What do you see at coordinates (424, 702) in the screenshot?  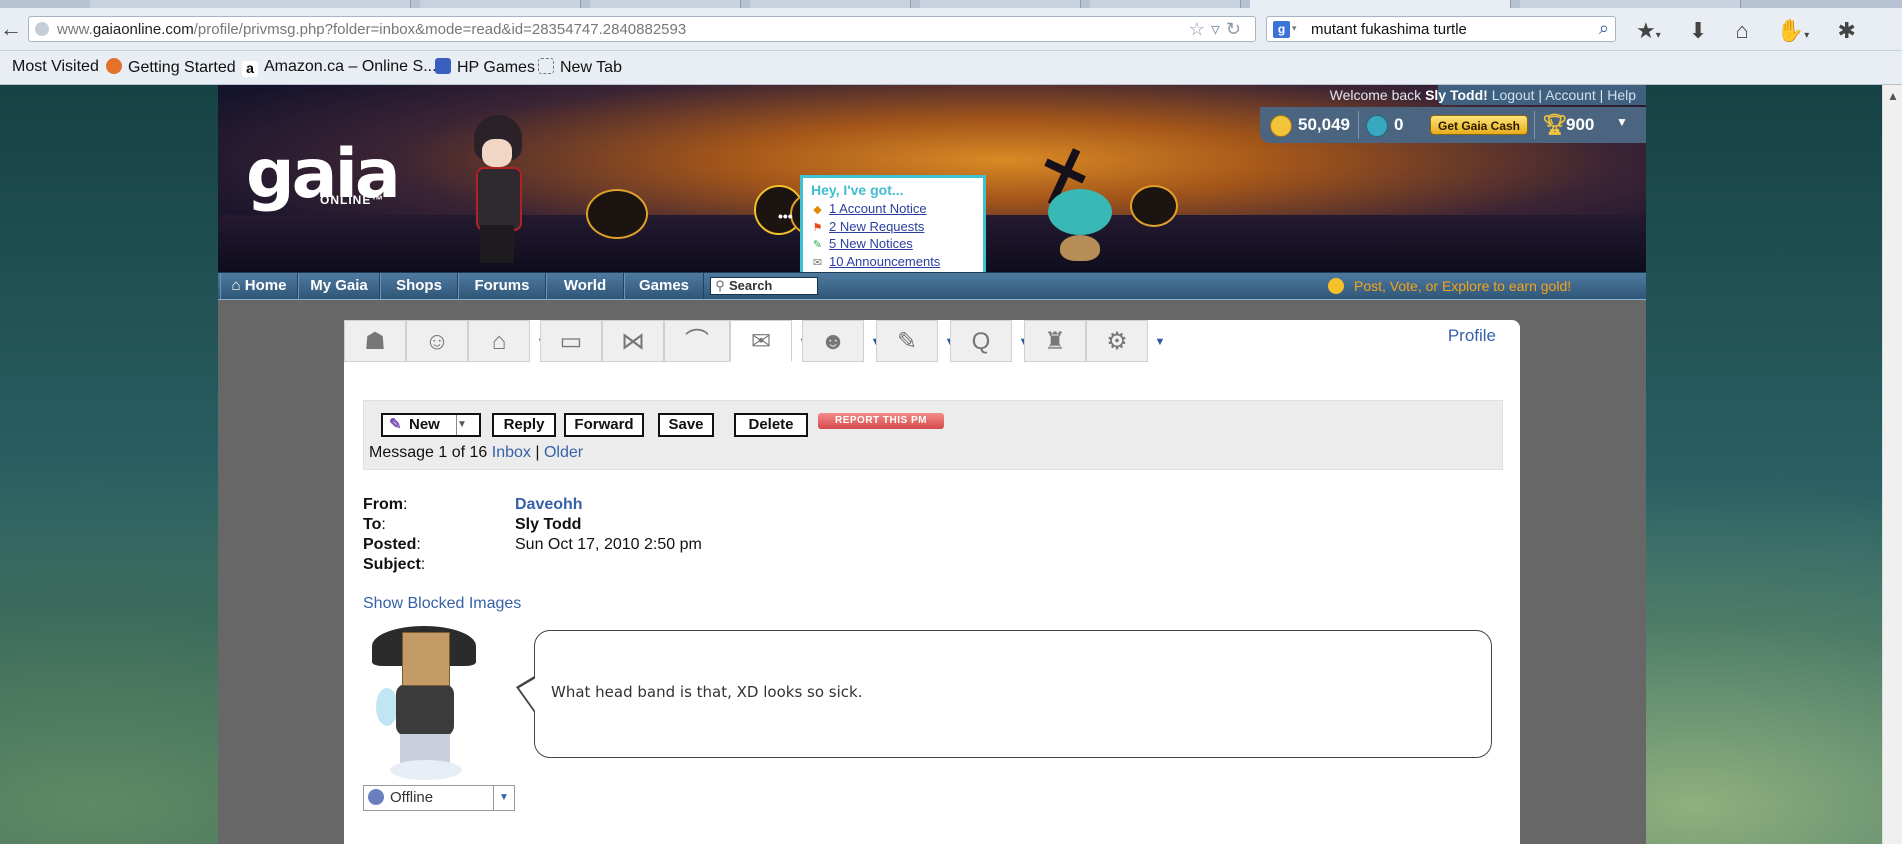 I see `sender-avatar` at bounding box center [424, 702].